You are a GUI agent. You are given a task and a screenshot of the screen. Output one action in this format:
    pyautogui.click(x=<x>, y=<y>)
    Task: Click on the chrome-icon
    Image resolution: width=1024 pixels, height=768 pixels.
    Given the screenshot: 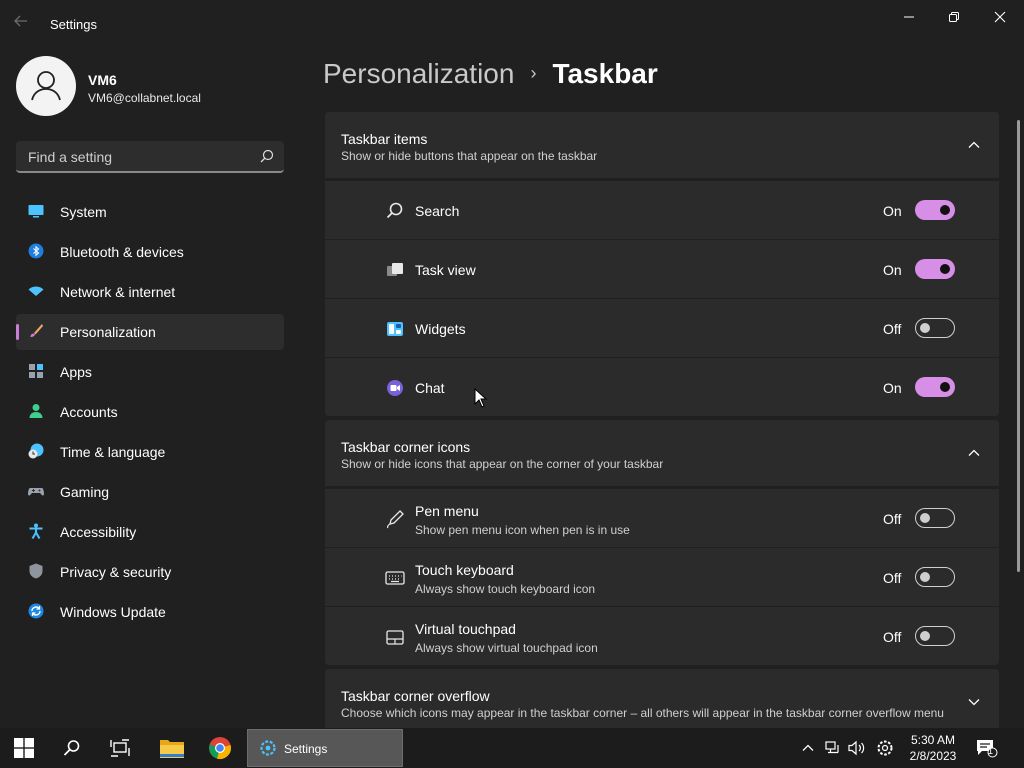 What is the action you would take?
    pyautogui.click(x=220, y=748)
    